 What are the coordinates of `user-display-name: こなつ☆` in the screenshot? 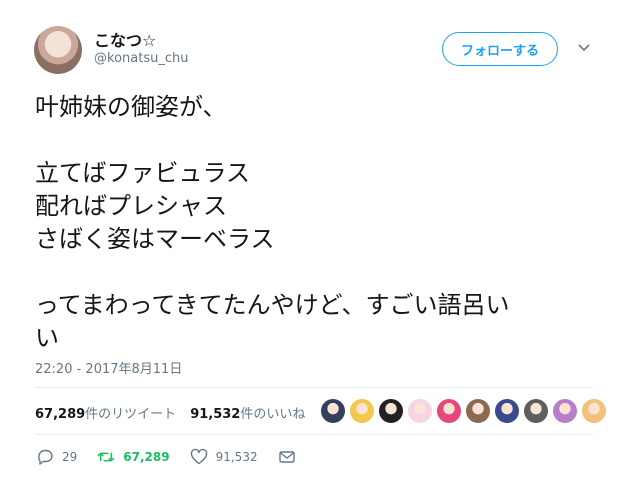 It's located at (125, 39).